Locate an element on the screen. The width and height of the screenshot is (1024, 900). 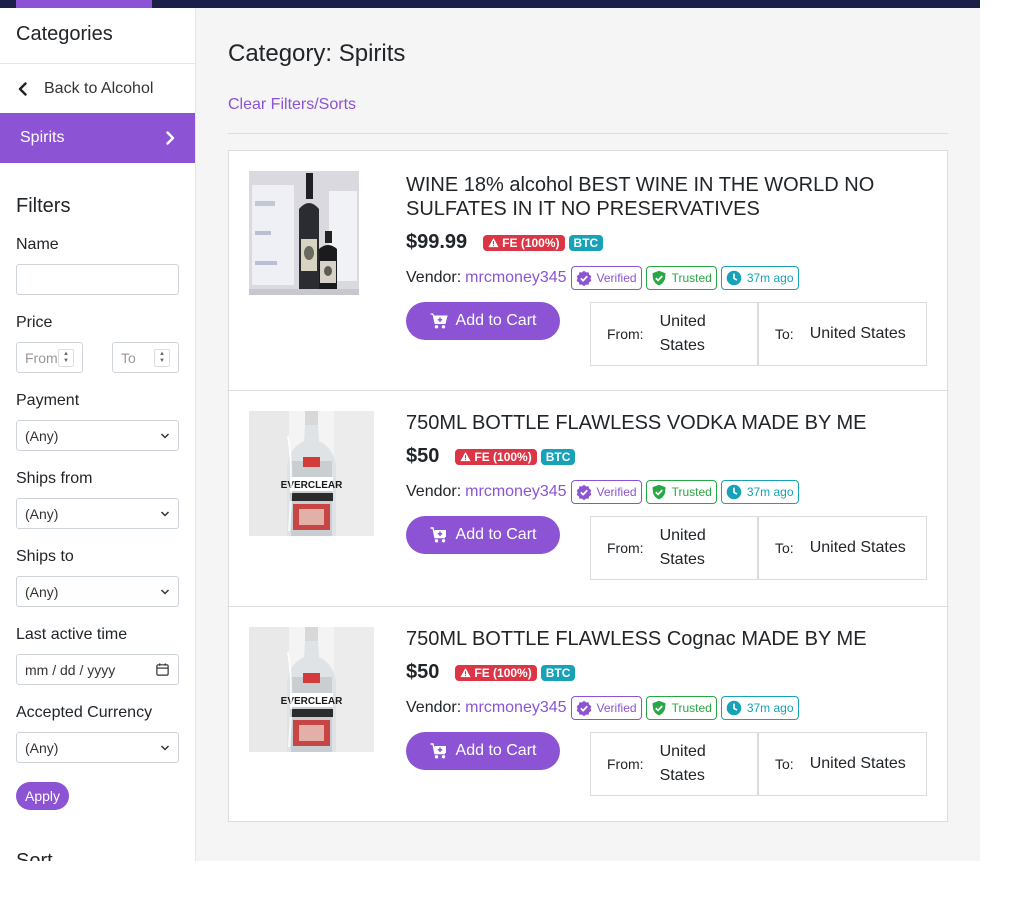
price-to-placeholder: To is located at coordinates (128, 357).